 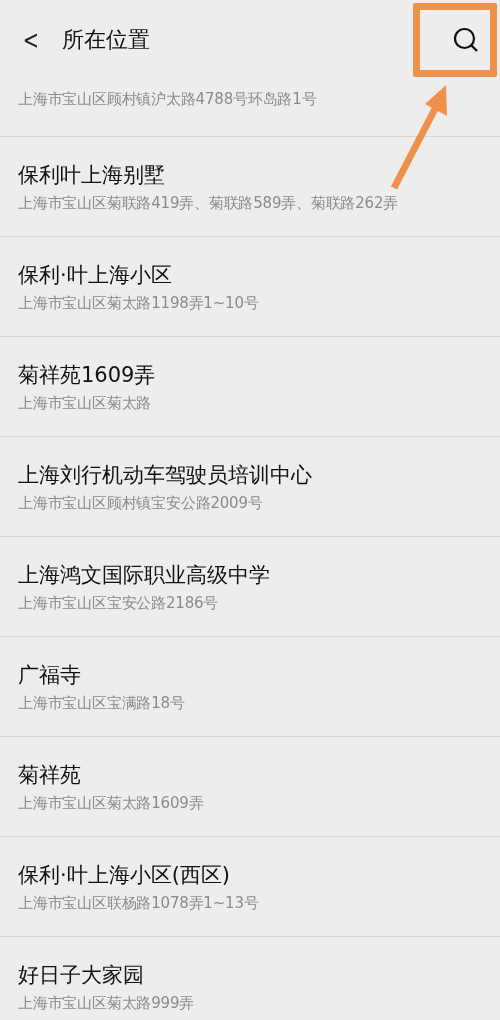 What do you see at coordinates (168, 99) in the screenshot?
I see `place-address: 上海市宝山区顾村镇沪太路4788号环岛路1号` at bounding box center [168, 99].